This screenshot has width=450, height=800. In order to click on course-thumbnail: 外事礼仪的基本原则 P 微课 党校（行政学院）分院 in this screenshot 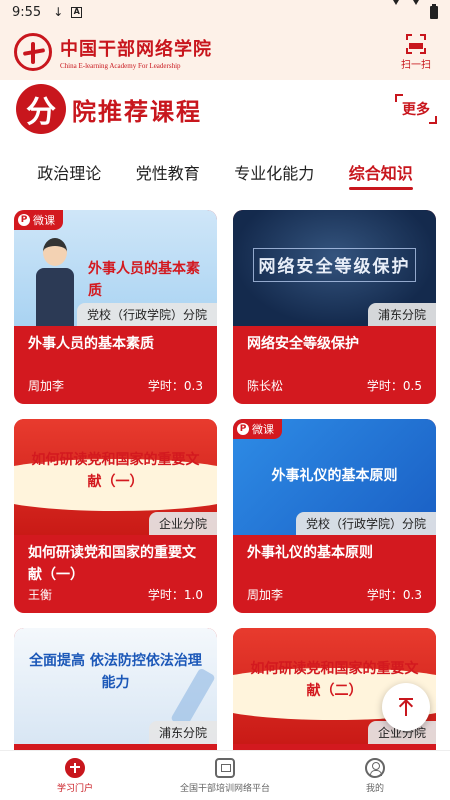, I will do `click(334, 477)`.